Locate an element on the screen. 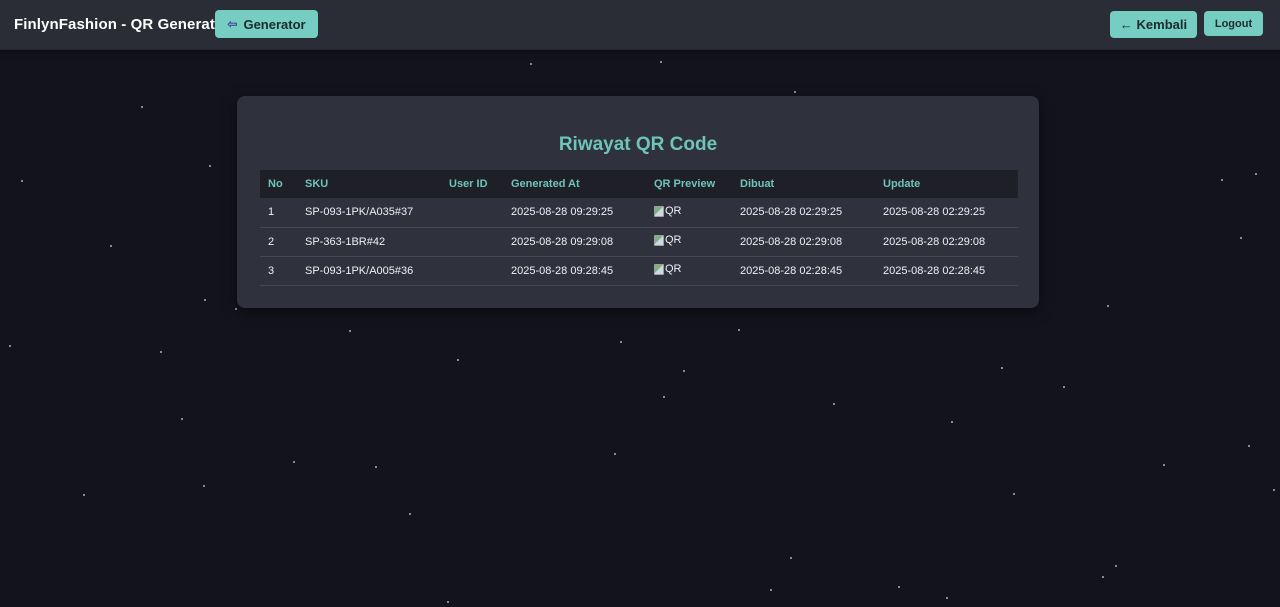 This screenshot has width=1280, height=607. back-arrow-icon: ⇦ is located at coordinates (232, 24).